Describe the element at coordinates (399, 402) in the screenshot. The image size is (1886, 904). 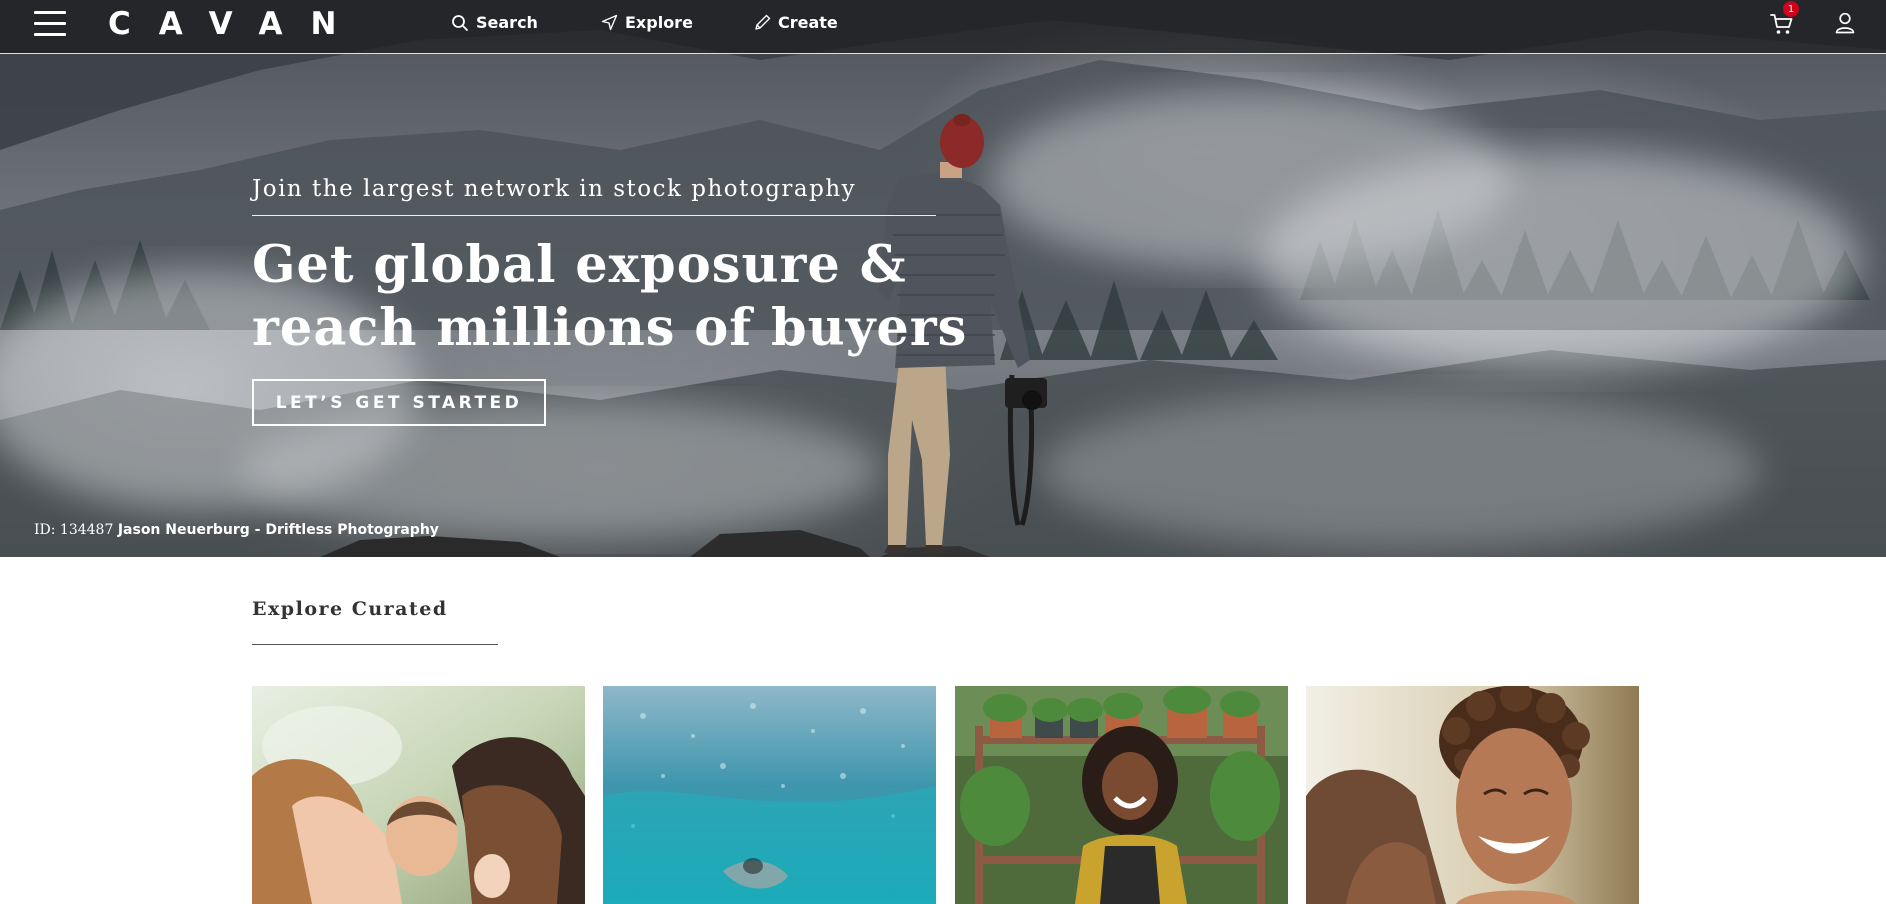
I see `get-started-button: LET’S GET STARTED` at that location.